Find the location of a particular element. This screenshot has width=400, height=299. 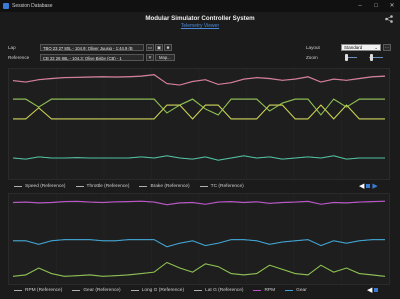

page-dot is located at coordinates (368, 186).